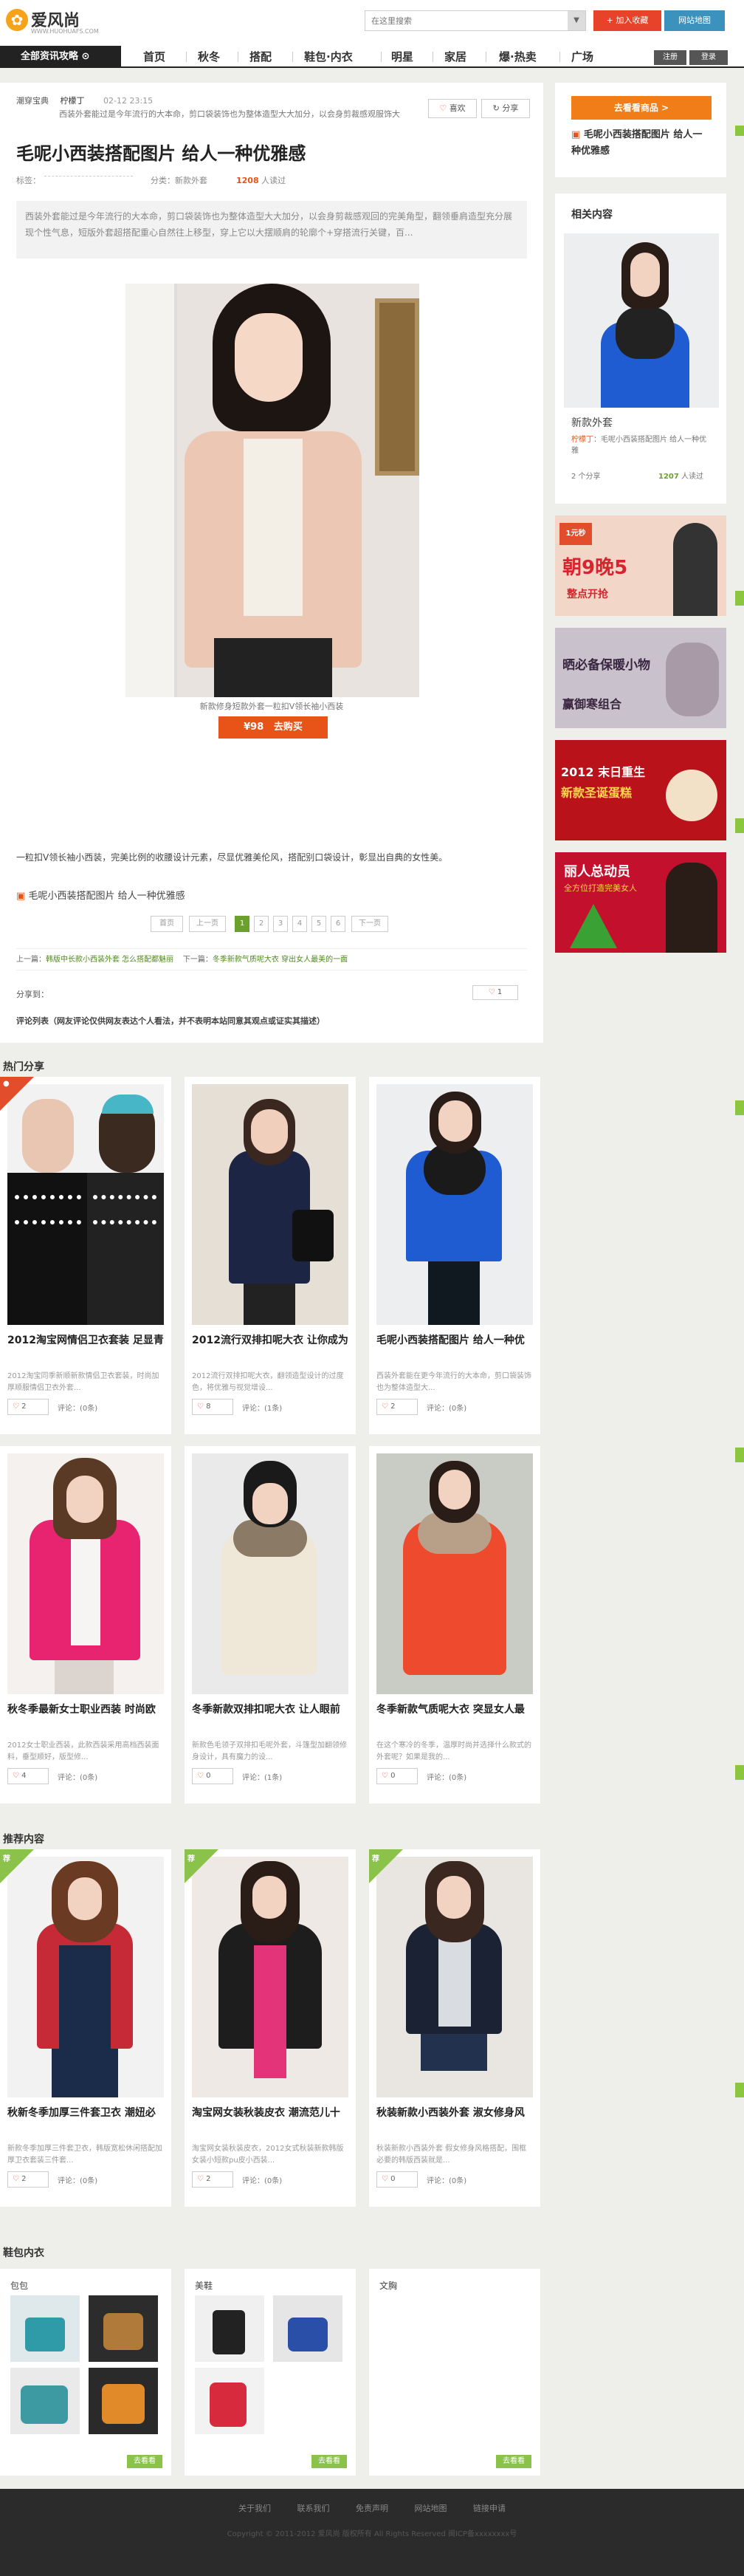 This screenshot has height=2576, width=744. Describe the element at coordinates (154, 57) in the screenshot. I see `nav-item-home: 首页` at that location.